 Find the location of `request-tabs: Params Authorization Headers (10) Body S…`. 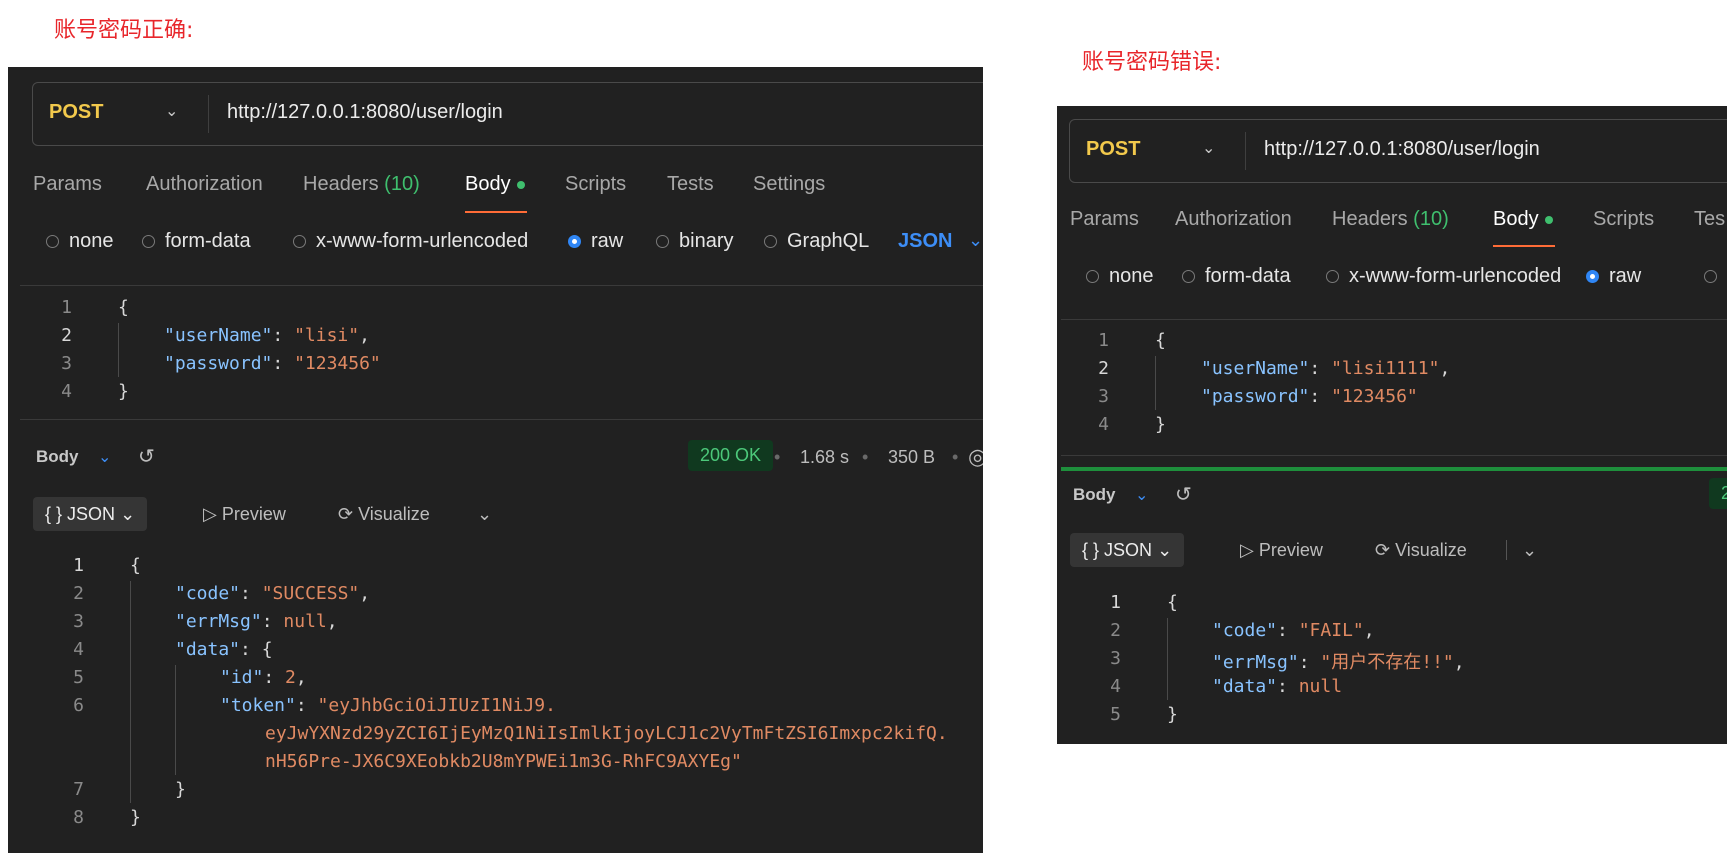

request-tabs: Params Authorization Headers (10) Body S… is located at coordinates (1398, 228).